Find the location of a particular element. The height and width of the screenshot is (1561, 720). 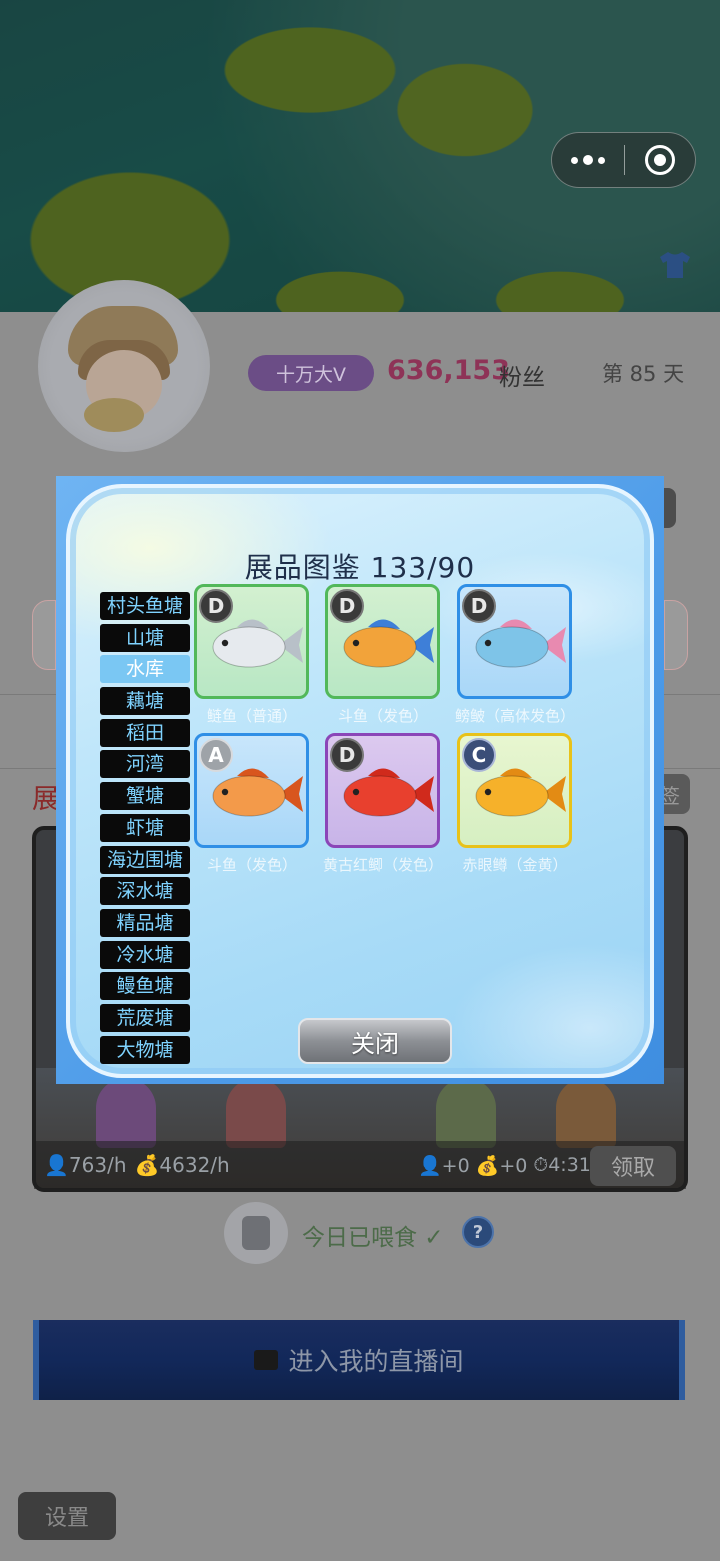

timer: ⏱4:31 is located at coordinates (562, 1165).